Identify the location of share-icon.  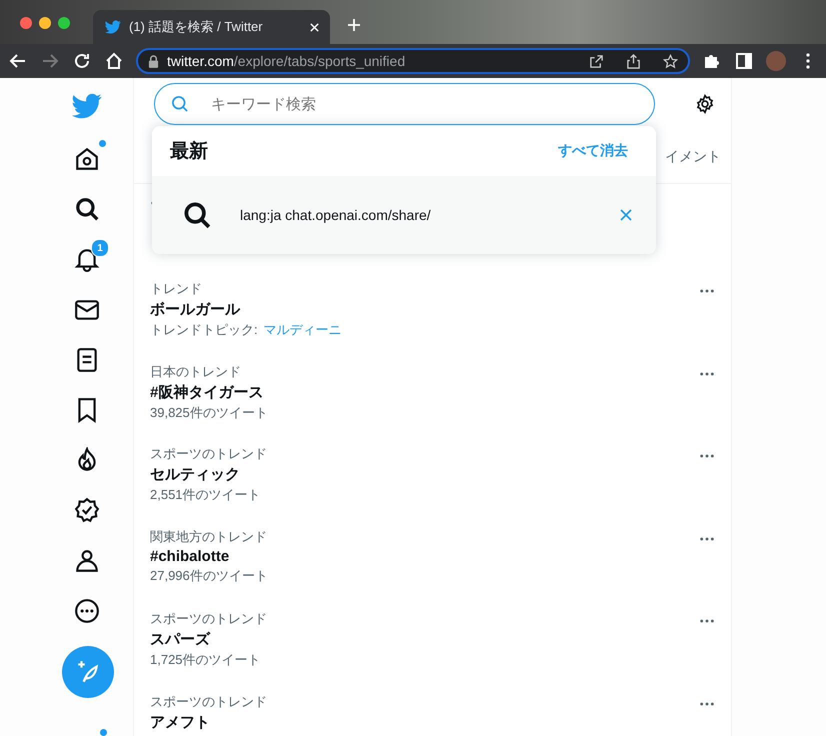
(633, 61).